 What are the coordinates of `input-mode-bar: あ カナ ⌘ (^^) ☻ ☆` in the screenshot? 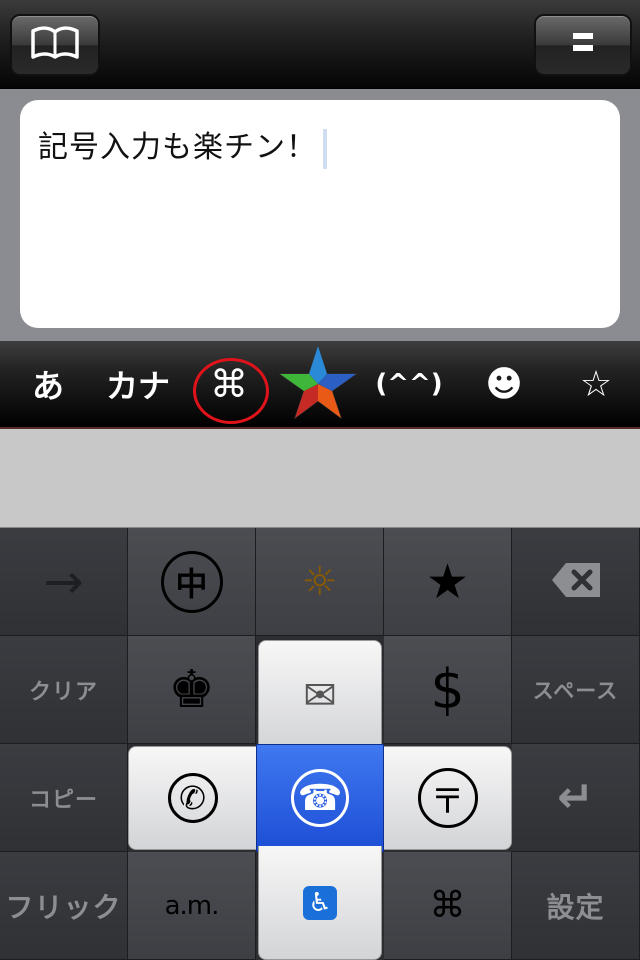 It's located at (320, 385).